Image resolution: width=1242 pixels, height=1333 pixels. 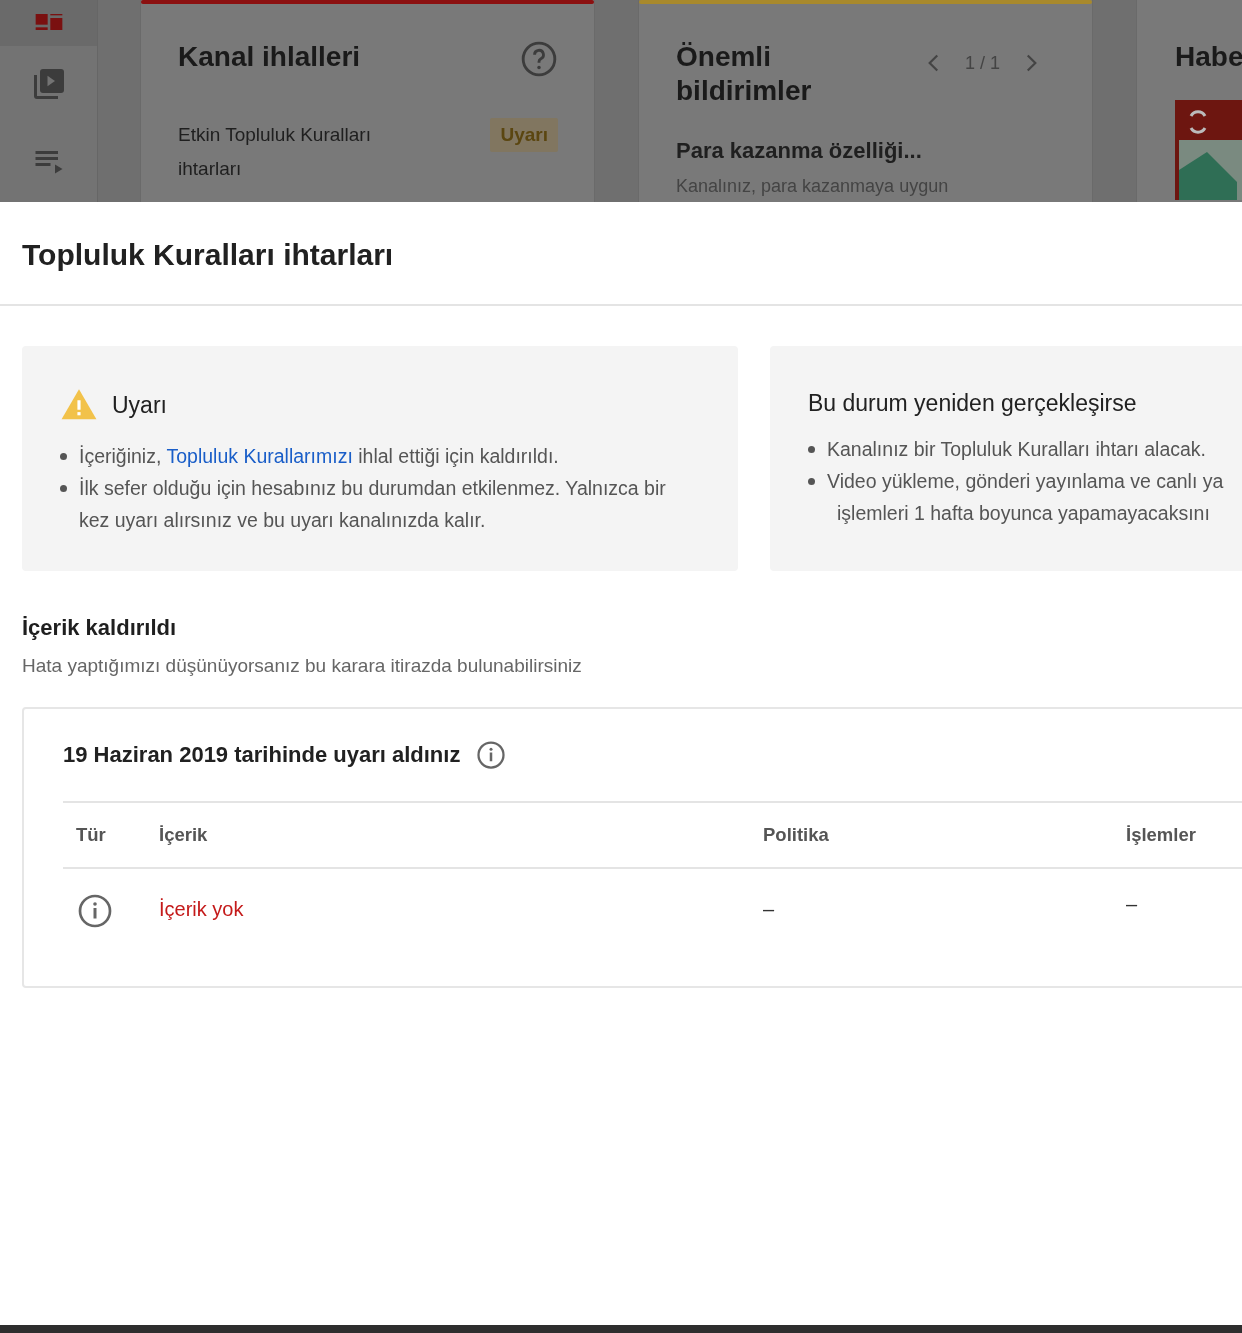 What do you see at coordinates (48, 23) in the screenshot?
I see `sidebar-item` at bounding box center [48, 23].